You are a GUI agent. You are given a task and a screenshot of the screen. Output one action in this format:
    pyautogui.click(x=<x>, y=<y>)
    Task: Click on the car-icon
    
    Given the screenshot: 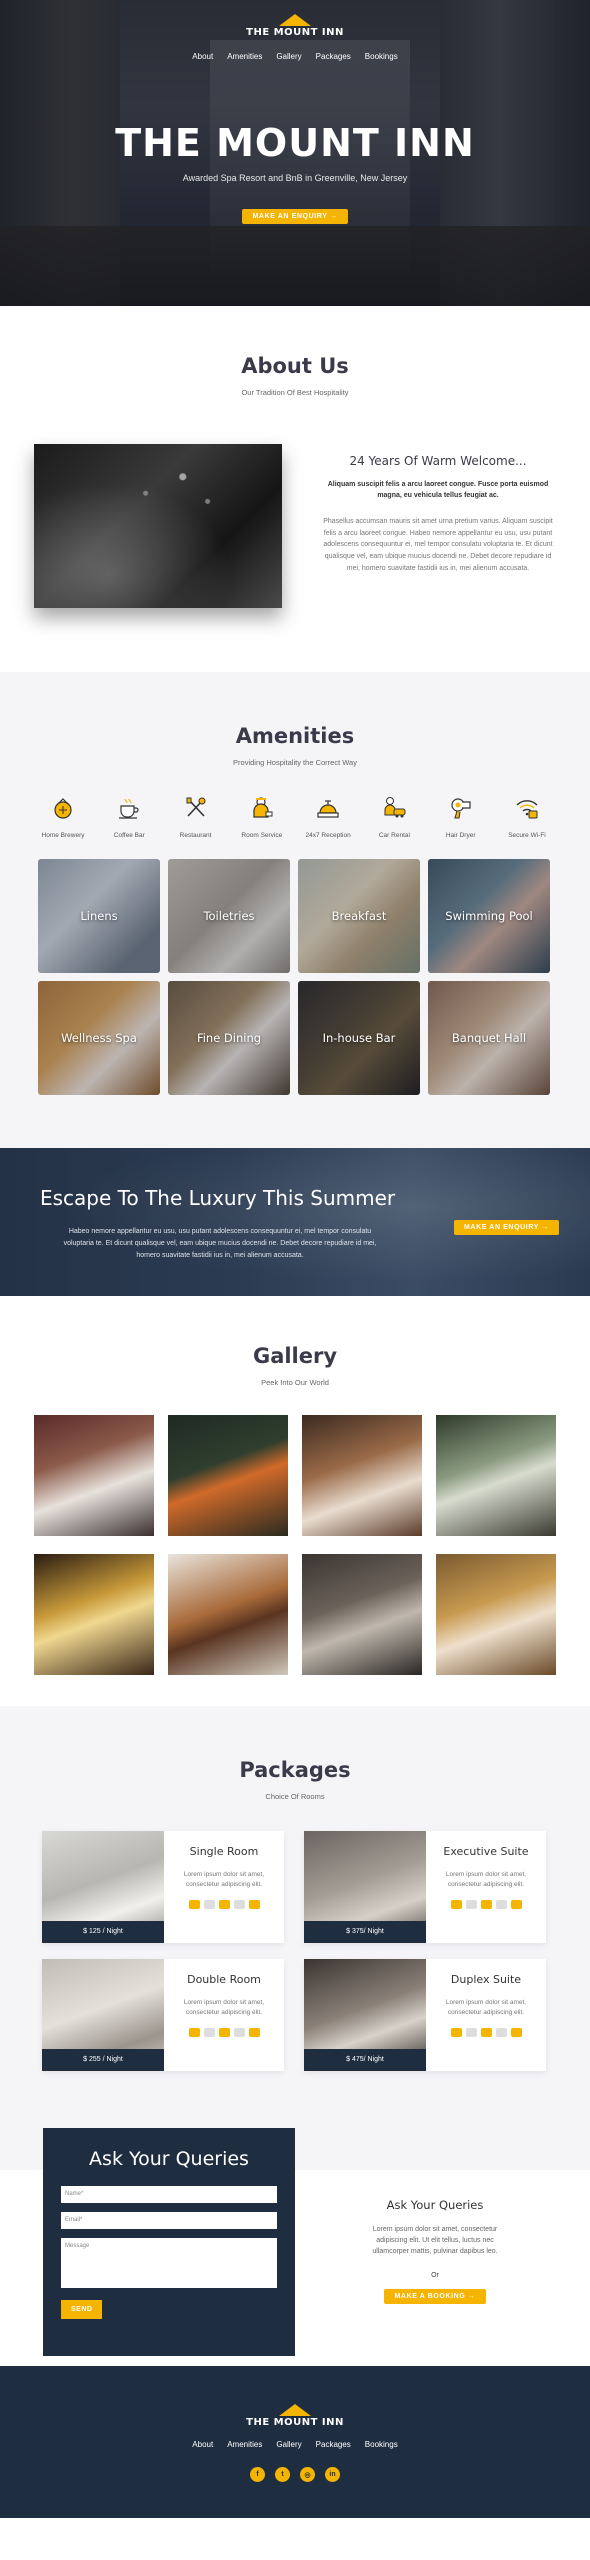 What is the action you would take?
    pyautogui.click(x=395, y=807)
    